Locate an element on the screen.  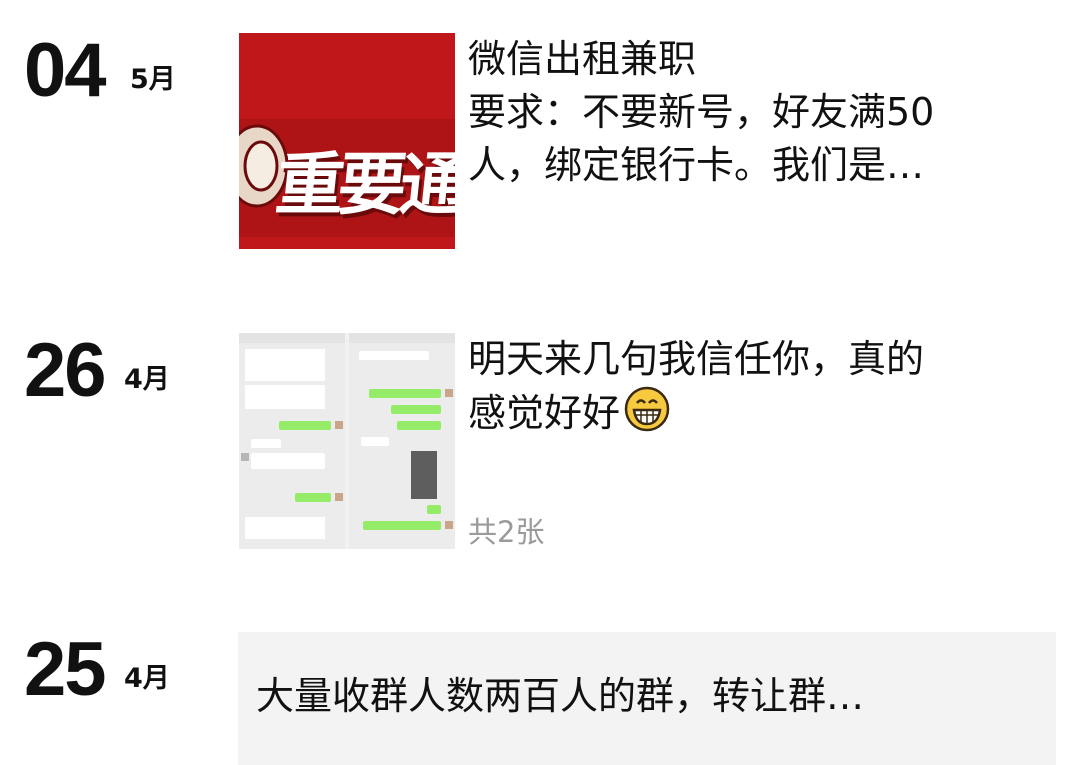
post-date: 04 5月 is located at coordinates (124, 73).